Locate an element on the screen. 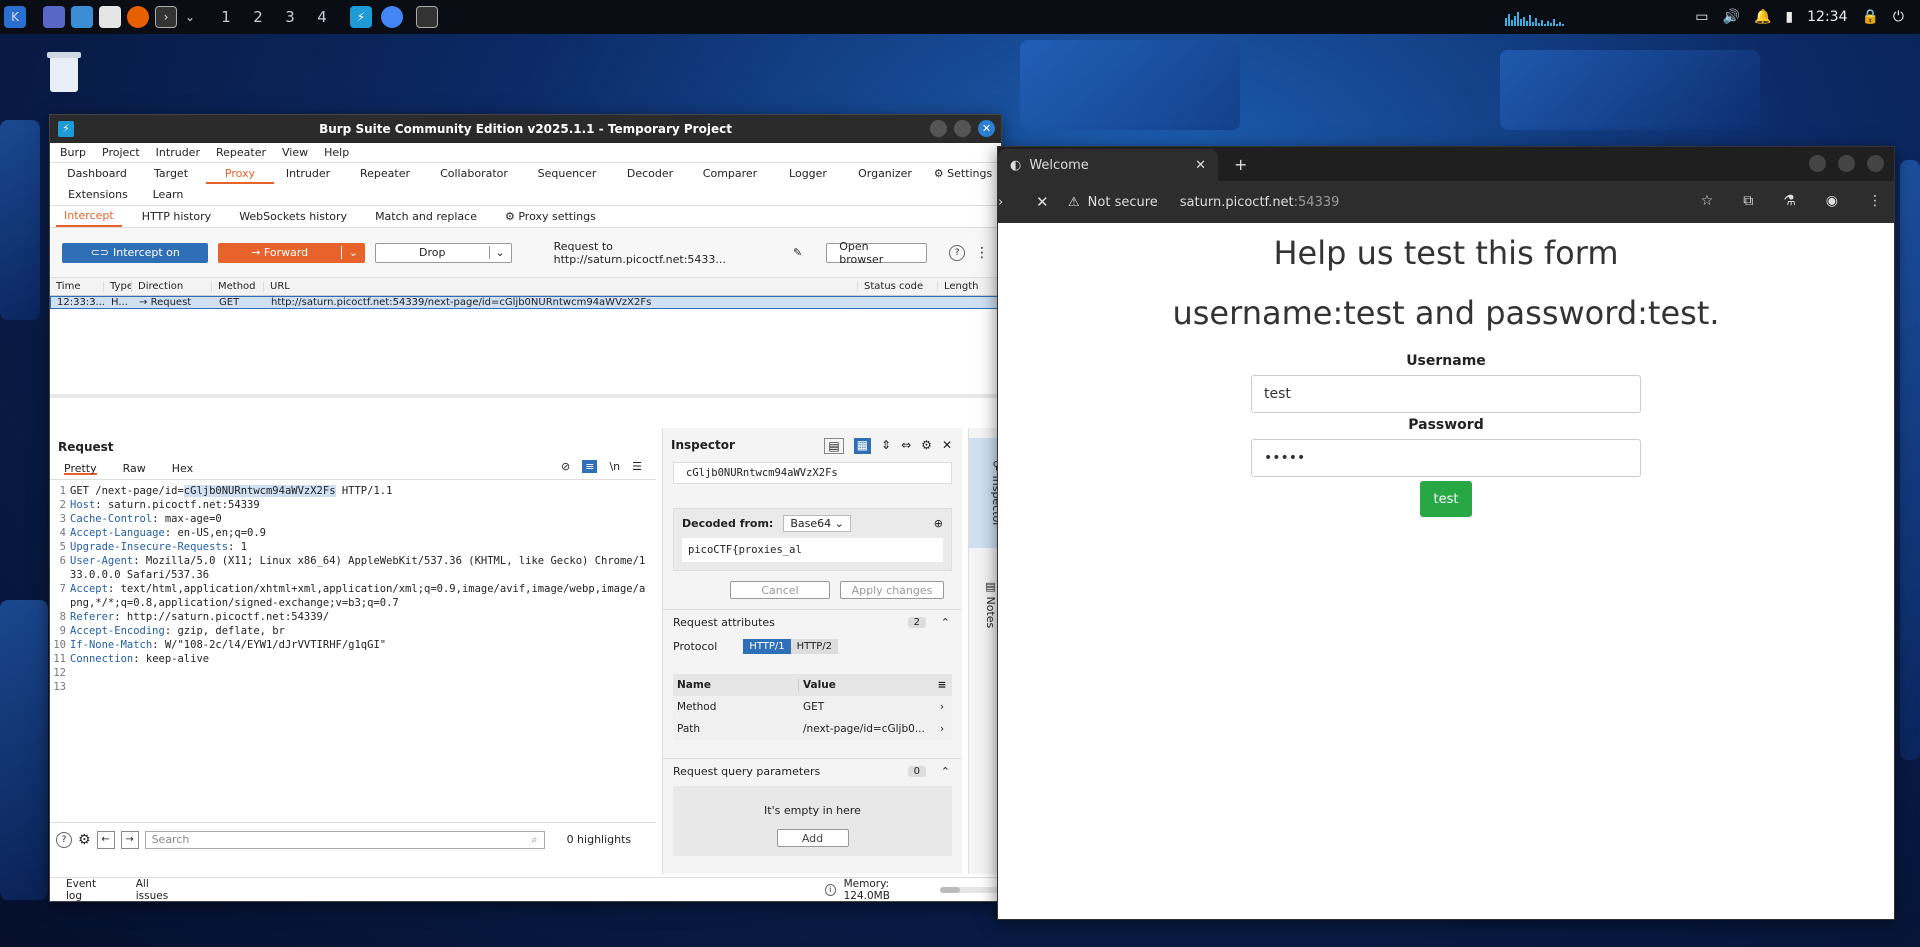  cancel-button: Cancel is located at coordinates (780, 590).